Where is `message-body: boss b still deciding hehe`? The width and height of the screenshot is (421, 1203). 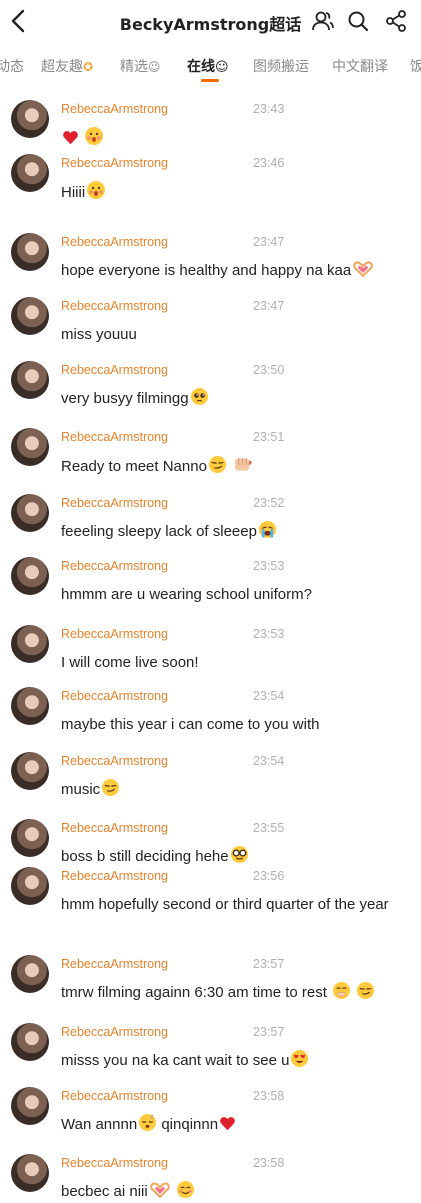 message-body: boss b still deciding hehe is located at coordinates (145, 856).